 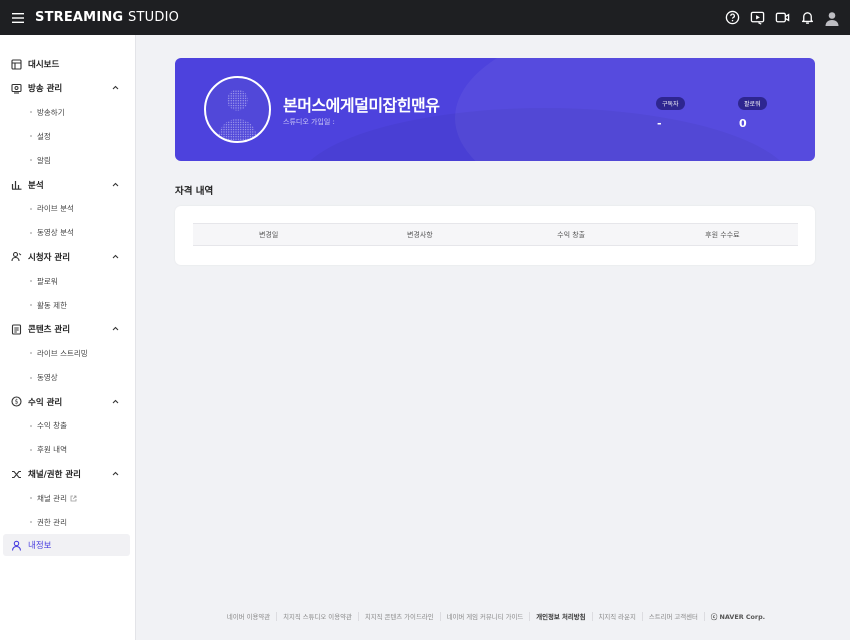 What do you see at coordinates (484, 616) in the screenshot?
I see `footer-link: 네이버 게임 커뮤니티 가이드` at bounding box center [484, 616].